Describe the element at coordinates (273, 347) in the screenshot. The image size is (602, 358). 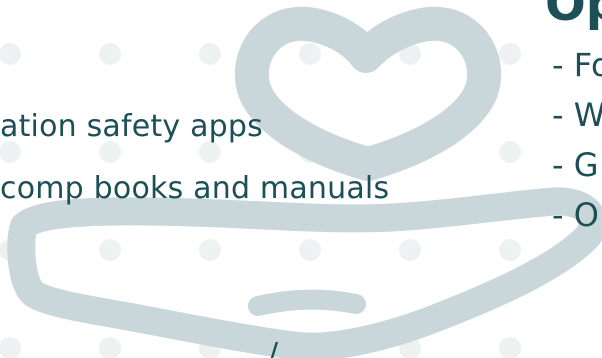
I see `bottom-partial-text: /` at that location.